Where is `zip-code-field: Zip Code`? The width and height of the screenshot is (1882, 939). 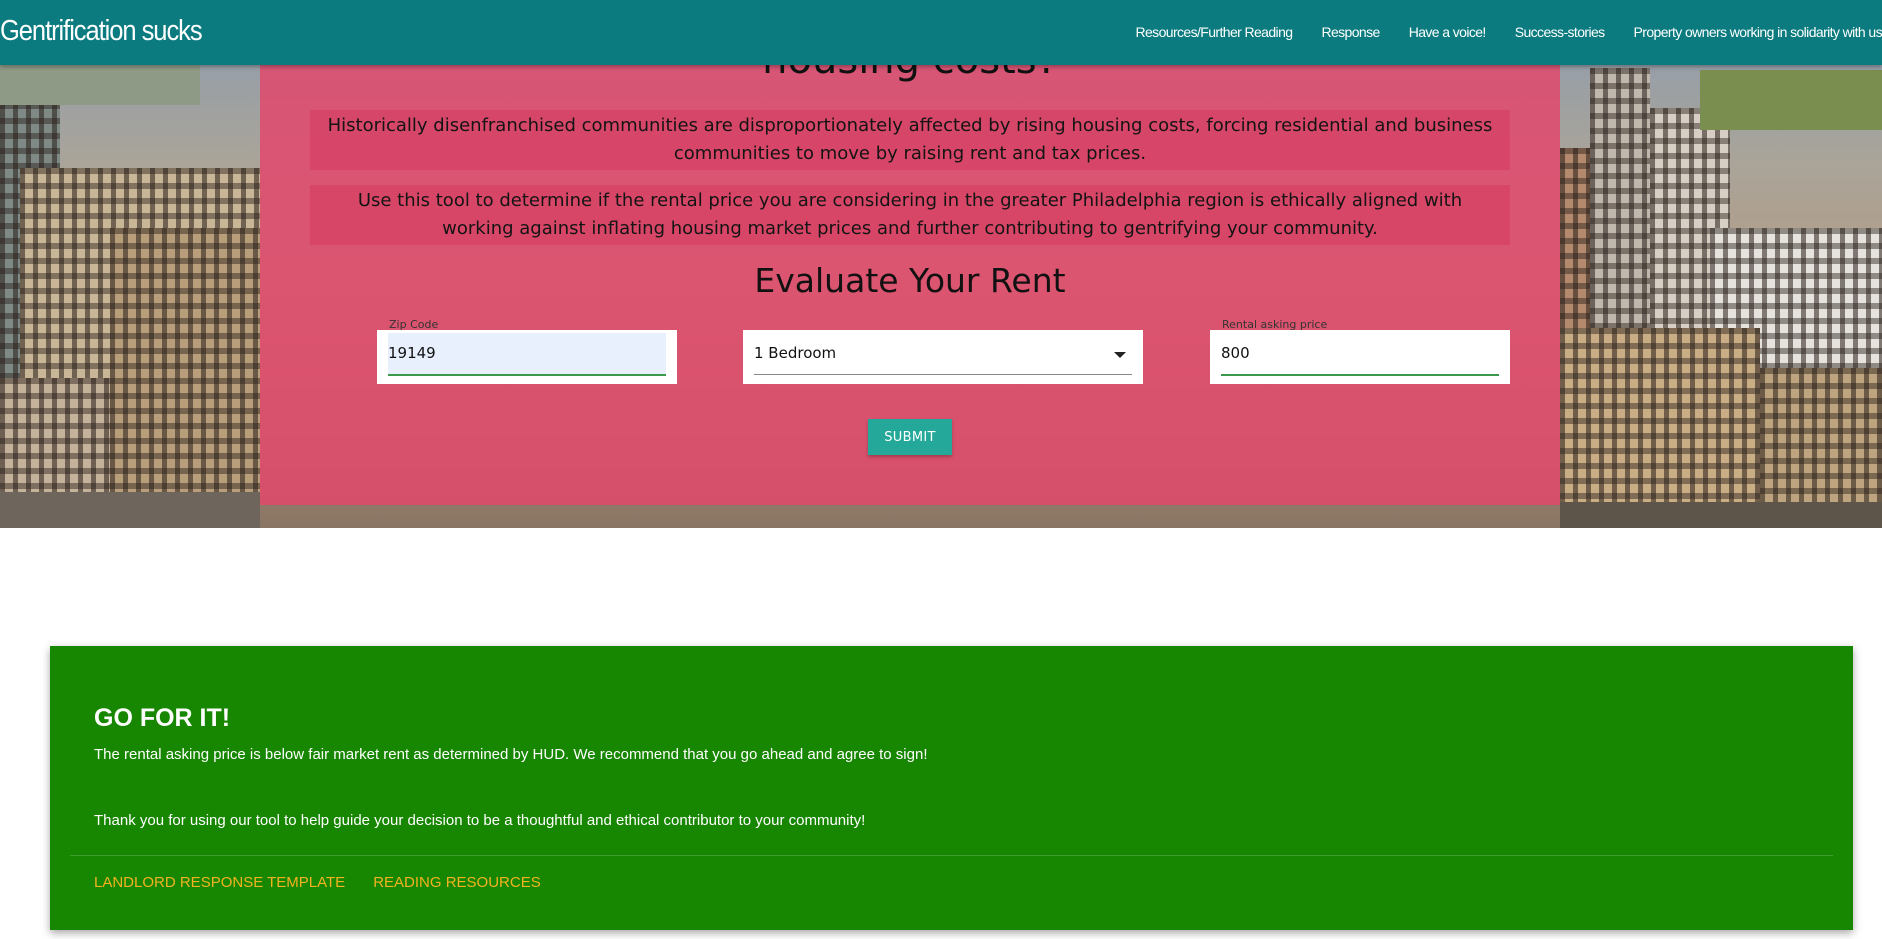 zip-code-field: Zip Code is located at coordinates (527, 351).